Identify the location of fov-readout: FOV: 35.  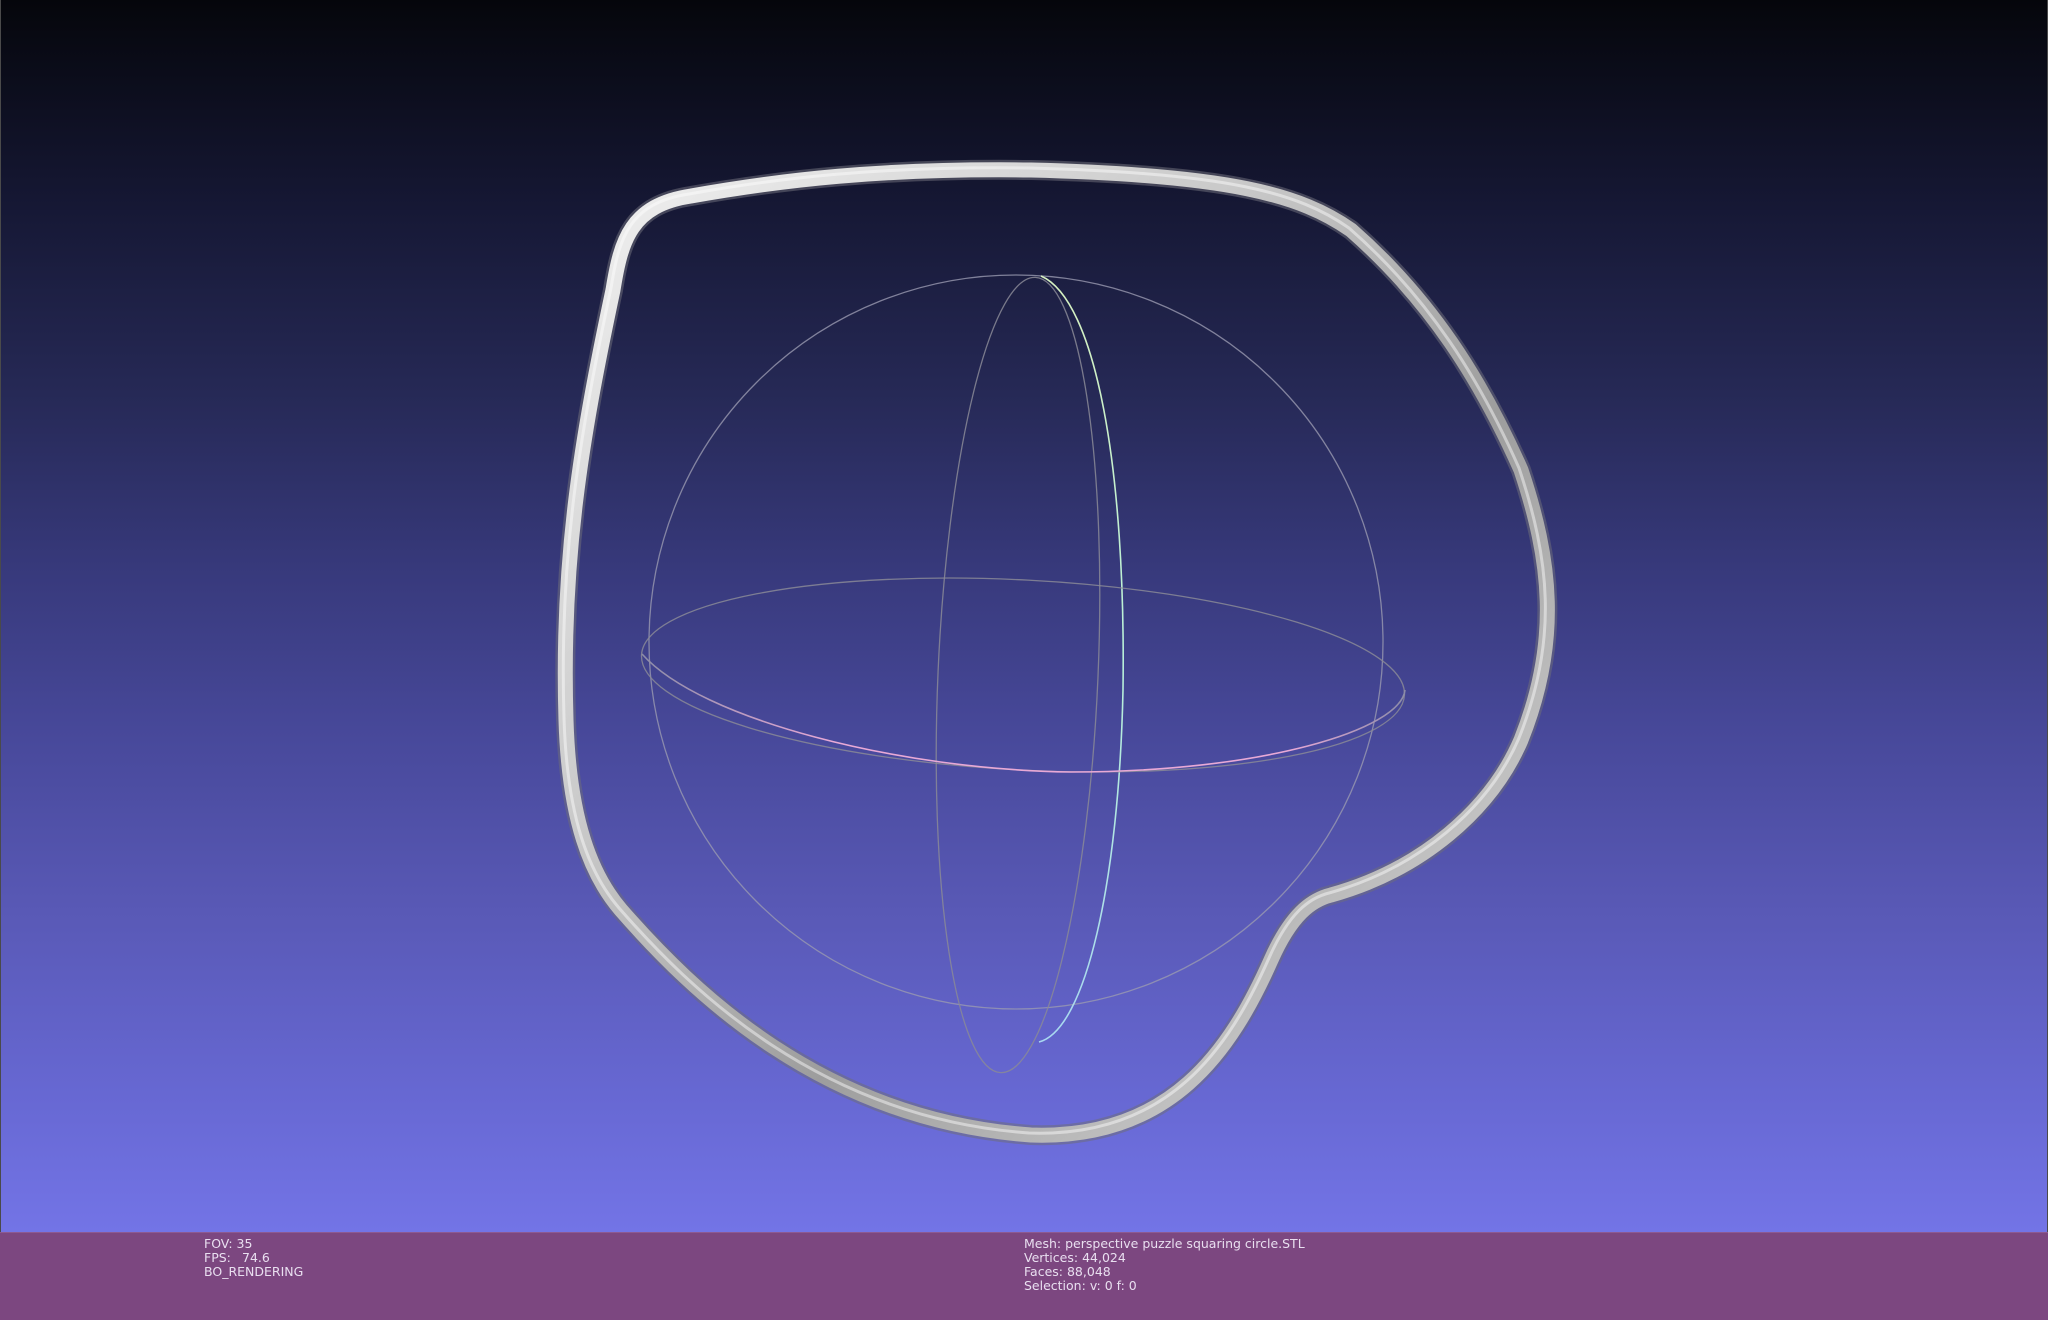
(253, 1244).